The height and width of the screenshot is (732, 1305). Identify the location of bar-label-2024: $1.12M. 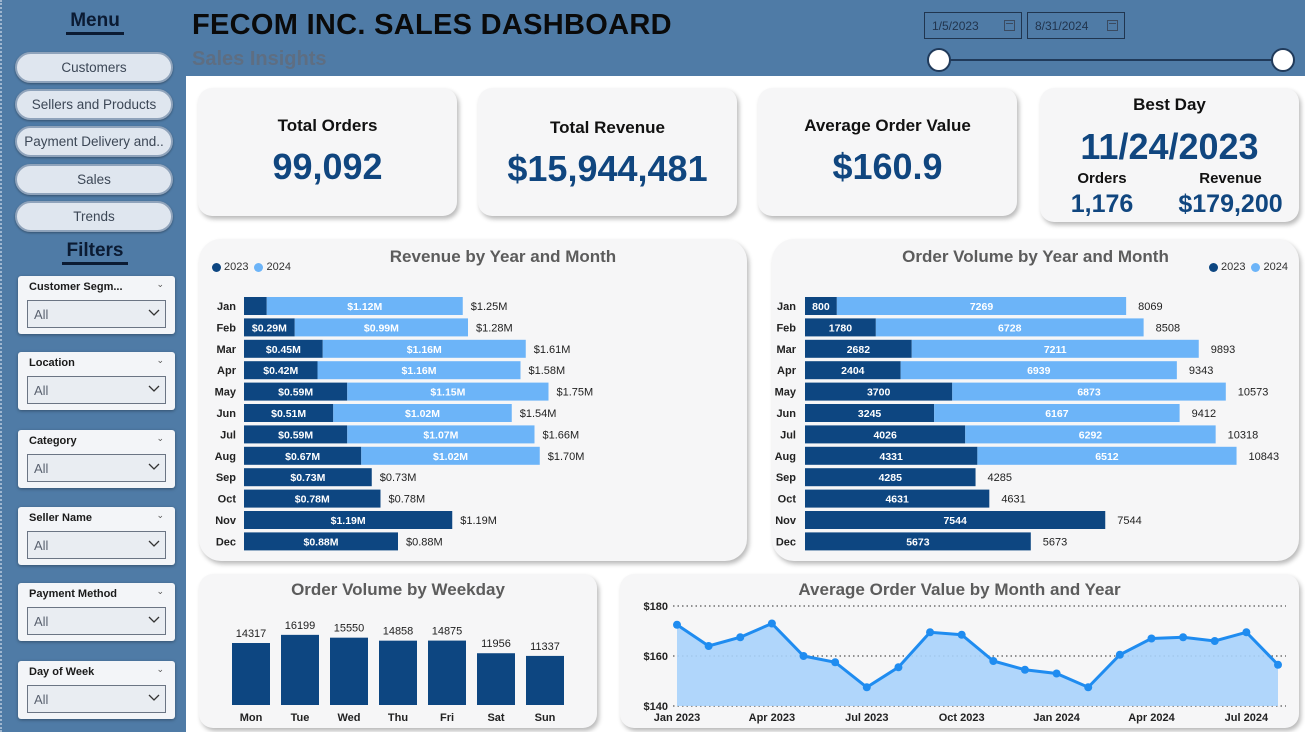
(364, 307).